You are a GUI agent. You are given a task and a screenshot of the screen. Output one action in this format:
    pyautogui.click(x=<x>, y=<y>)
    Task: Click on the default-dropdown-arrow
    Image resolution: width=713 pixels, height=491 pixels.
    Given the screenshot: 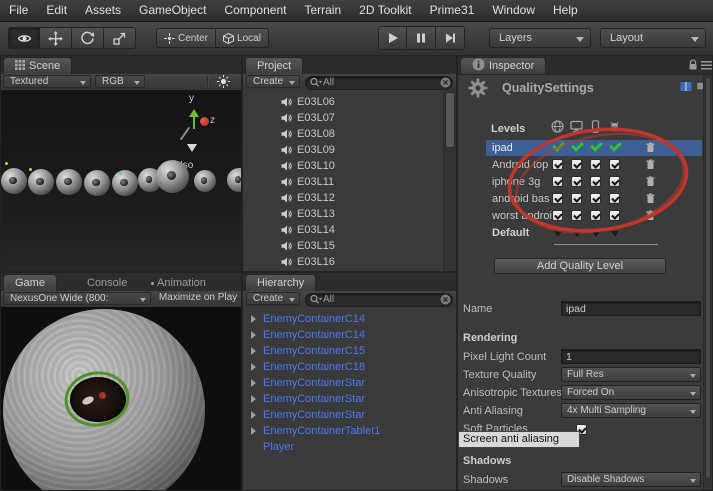 What is the action you would take?
    pyautogui.click(x=596, y=236)
    